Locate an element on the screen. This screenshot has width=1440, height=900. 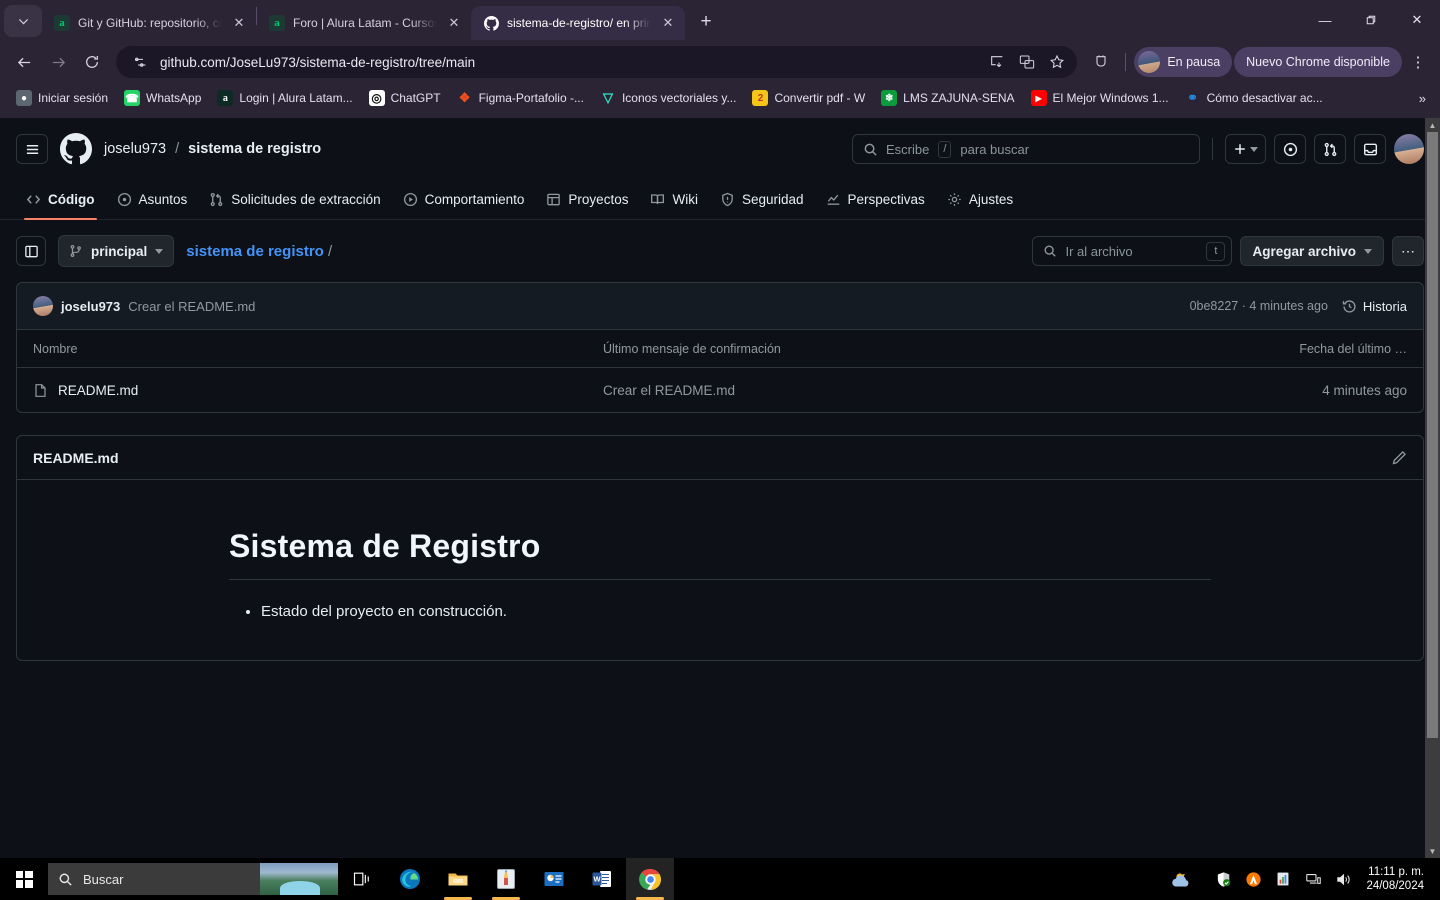
folder-icon is located at coordinates (458, 879).